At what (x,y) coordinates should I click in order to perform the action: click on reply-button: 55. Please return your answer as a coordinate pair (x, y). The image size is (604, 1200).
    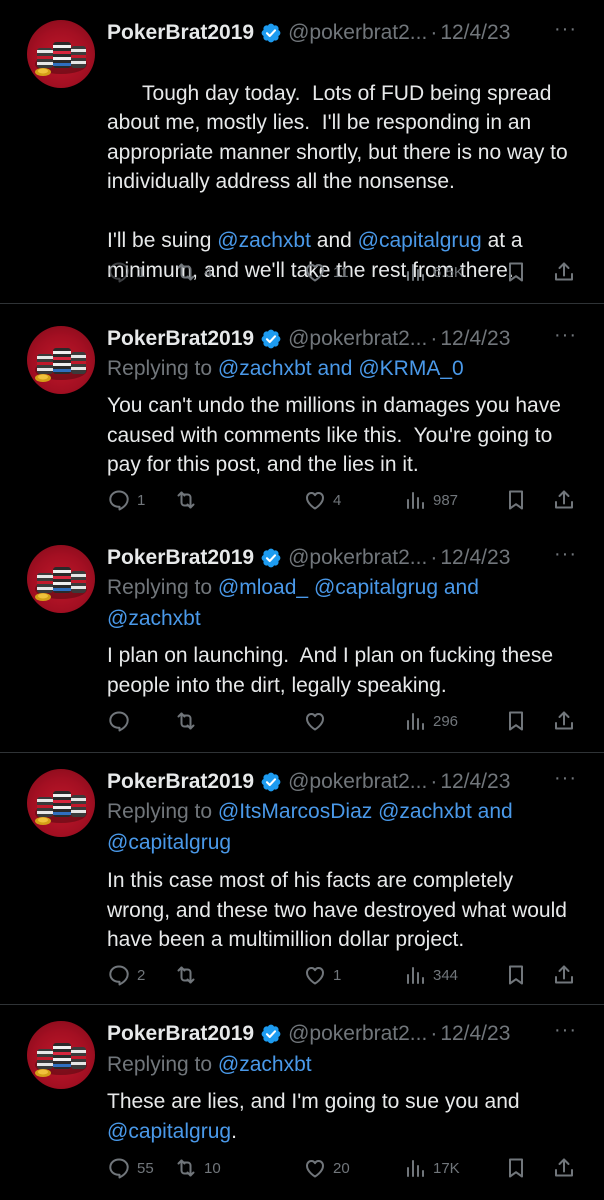
    Looking at the image, I should click on (130, 1168).